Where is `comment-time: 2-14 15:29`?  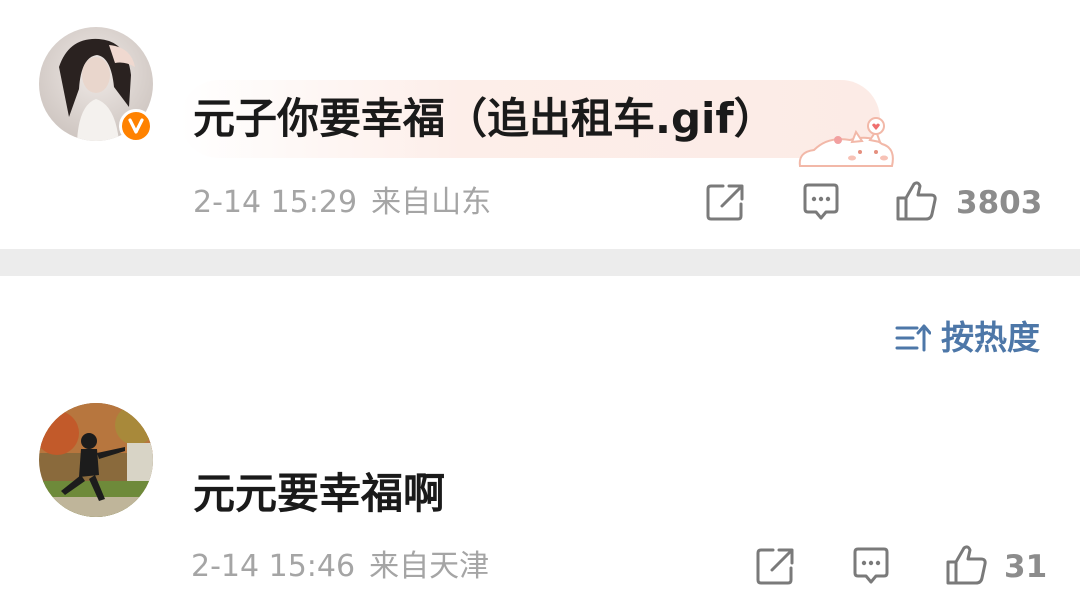
comment-time: 2-14 15:29 is located at coordinates (275, 202).